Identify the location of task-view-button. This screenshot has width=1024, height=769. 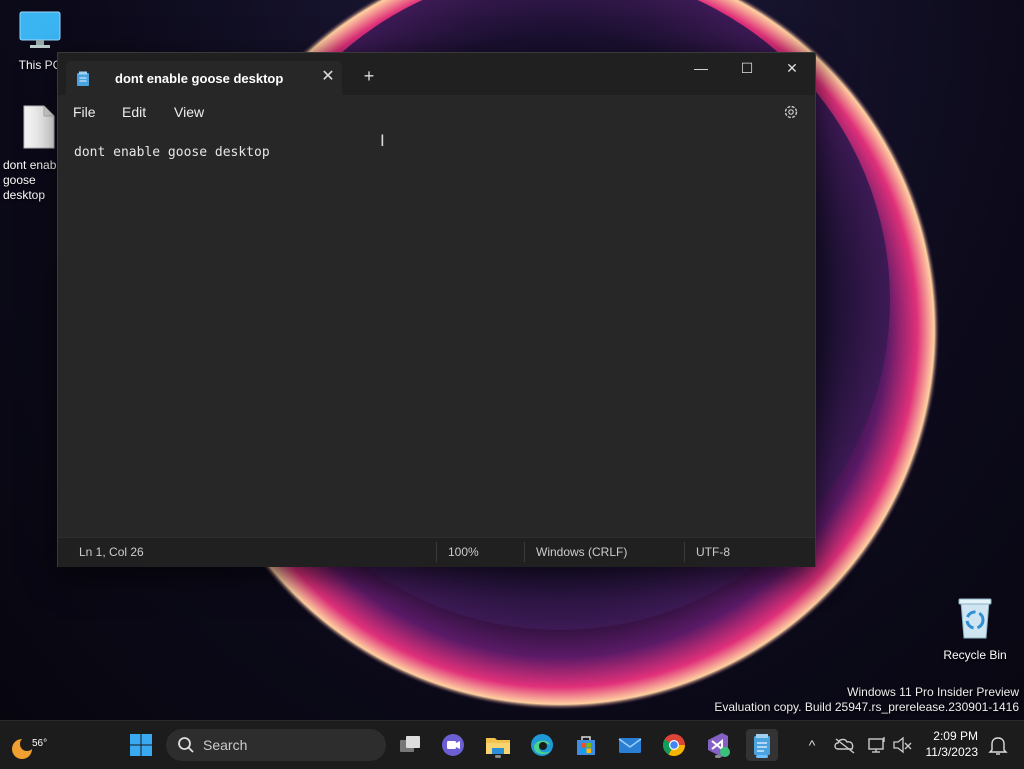
(410, 745).